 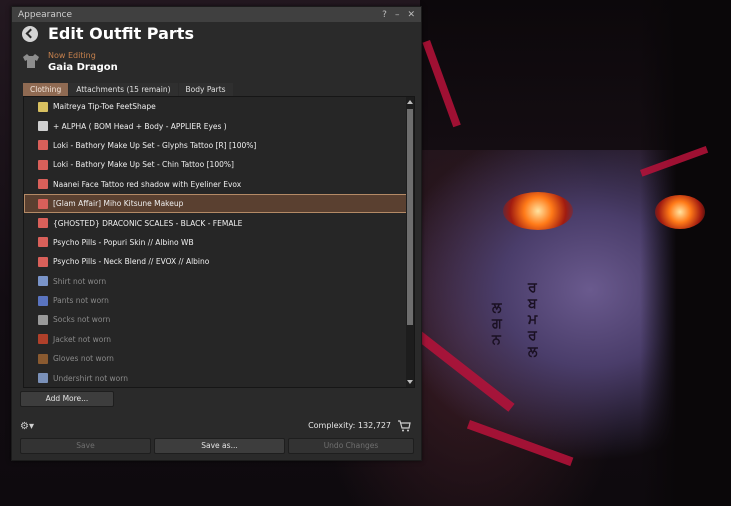 What do you see at coordinates (83, 359) in the screenshot?
I see `list-item-label: Gloves not worn` at bounding box center [83, 359].